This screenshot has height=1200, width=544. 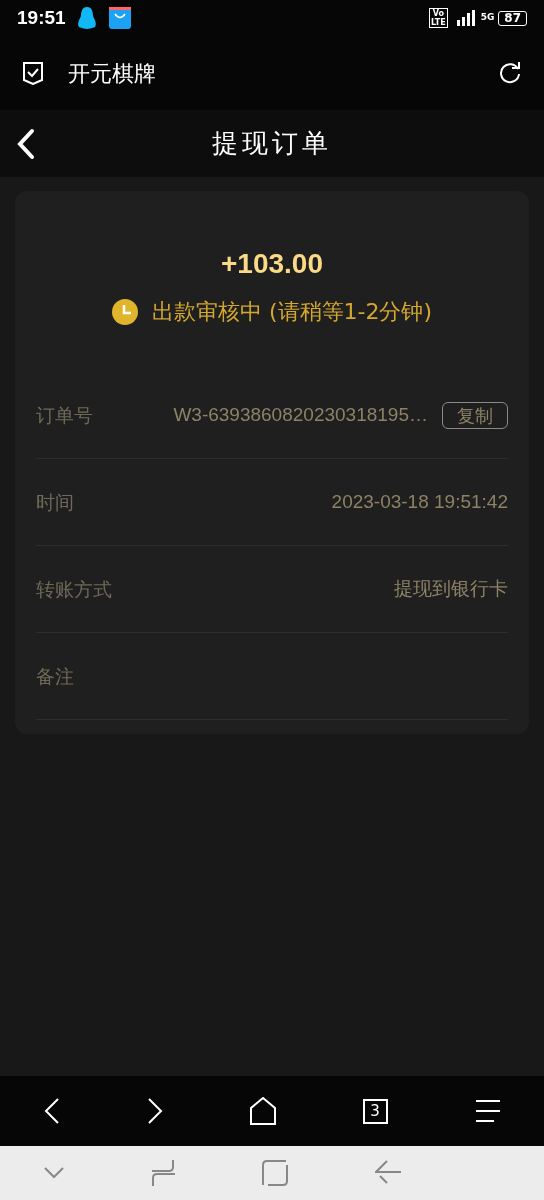 What do you see at coordinates (55, 676) in the screenshot?
I see `field-label: 备注` at bounding box center [55, 676].